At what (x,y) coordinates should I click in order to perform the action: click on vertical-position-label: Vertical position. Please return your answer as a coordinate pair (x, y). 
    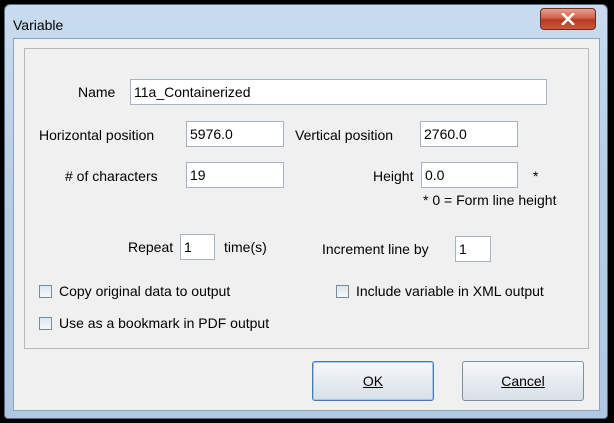
    Looking at the image, I should click on (344, 135).